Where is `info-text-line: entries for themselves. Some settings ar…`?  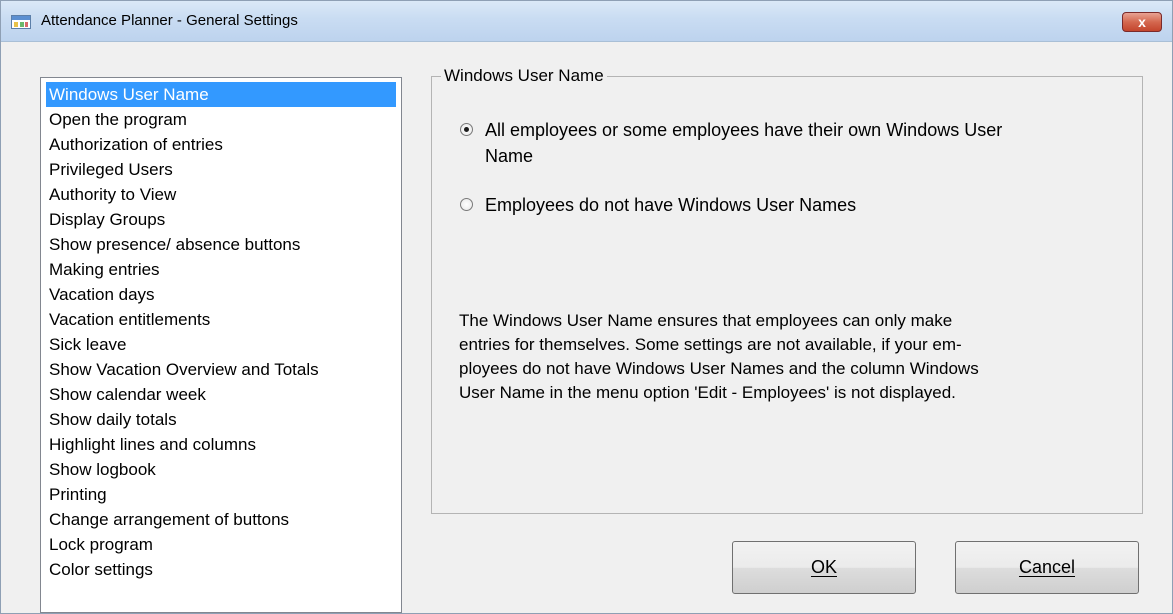 info-text-line: entries for themselves. Some settings ar… is located at coordinates (710, 344).